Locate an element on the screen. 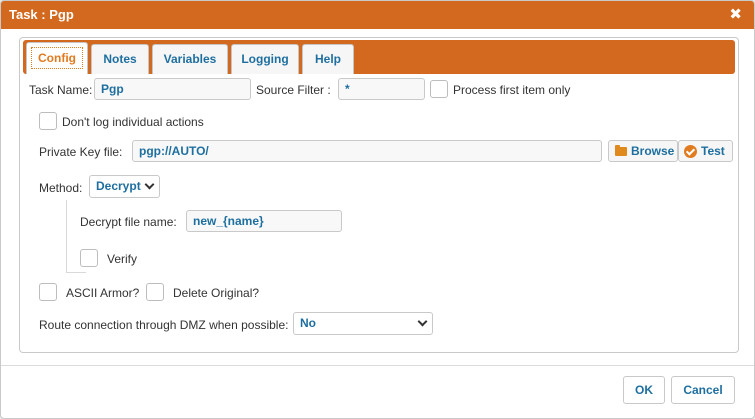 The height and width of the screenshot is (419, 755). source-filter-label: Source Filter : is located at coordinates (293, 90).